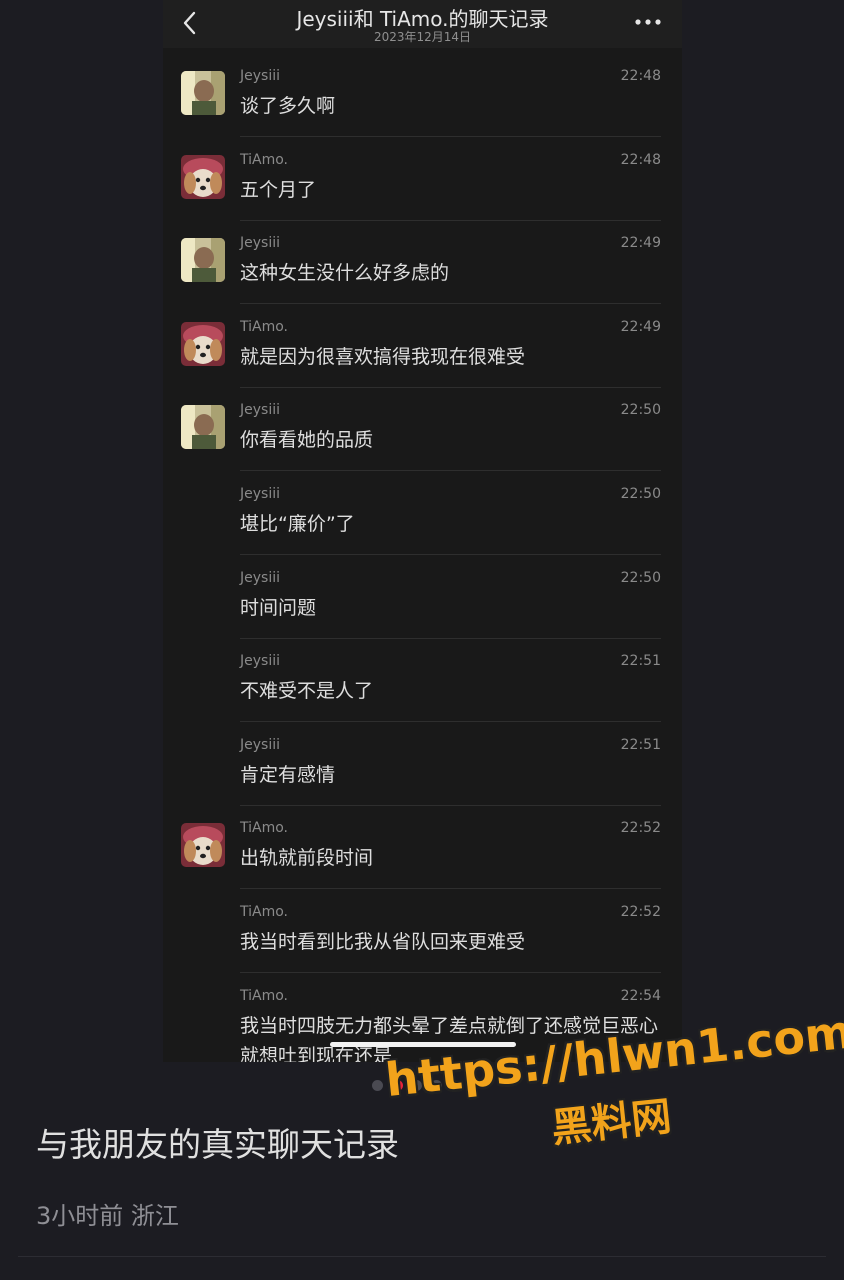  I want to click on message-text: 时间问题, so click(278, 607).